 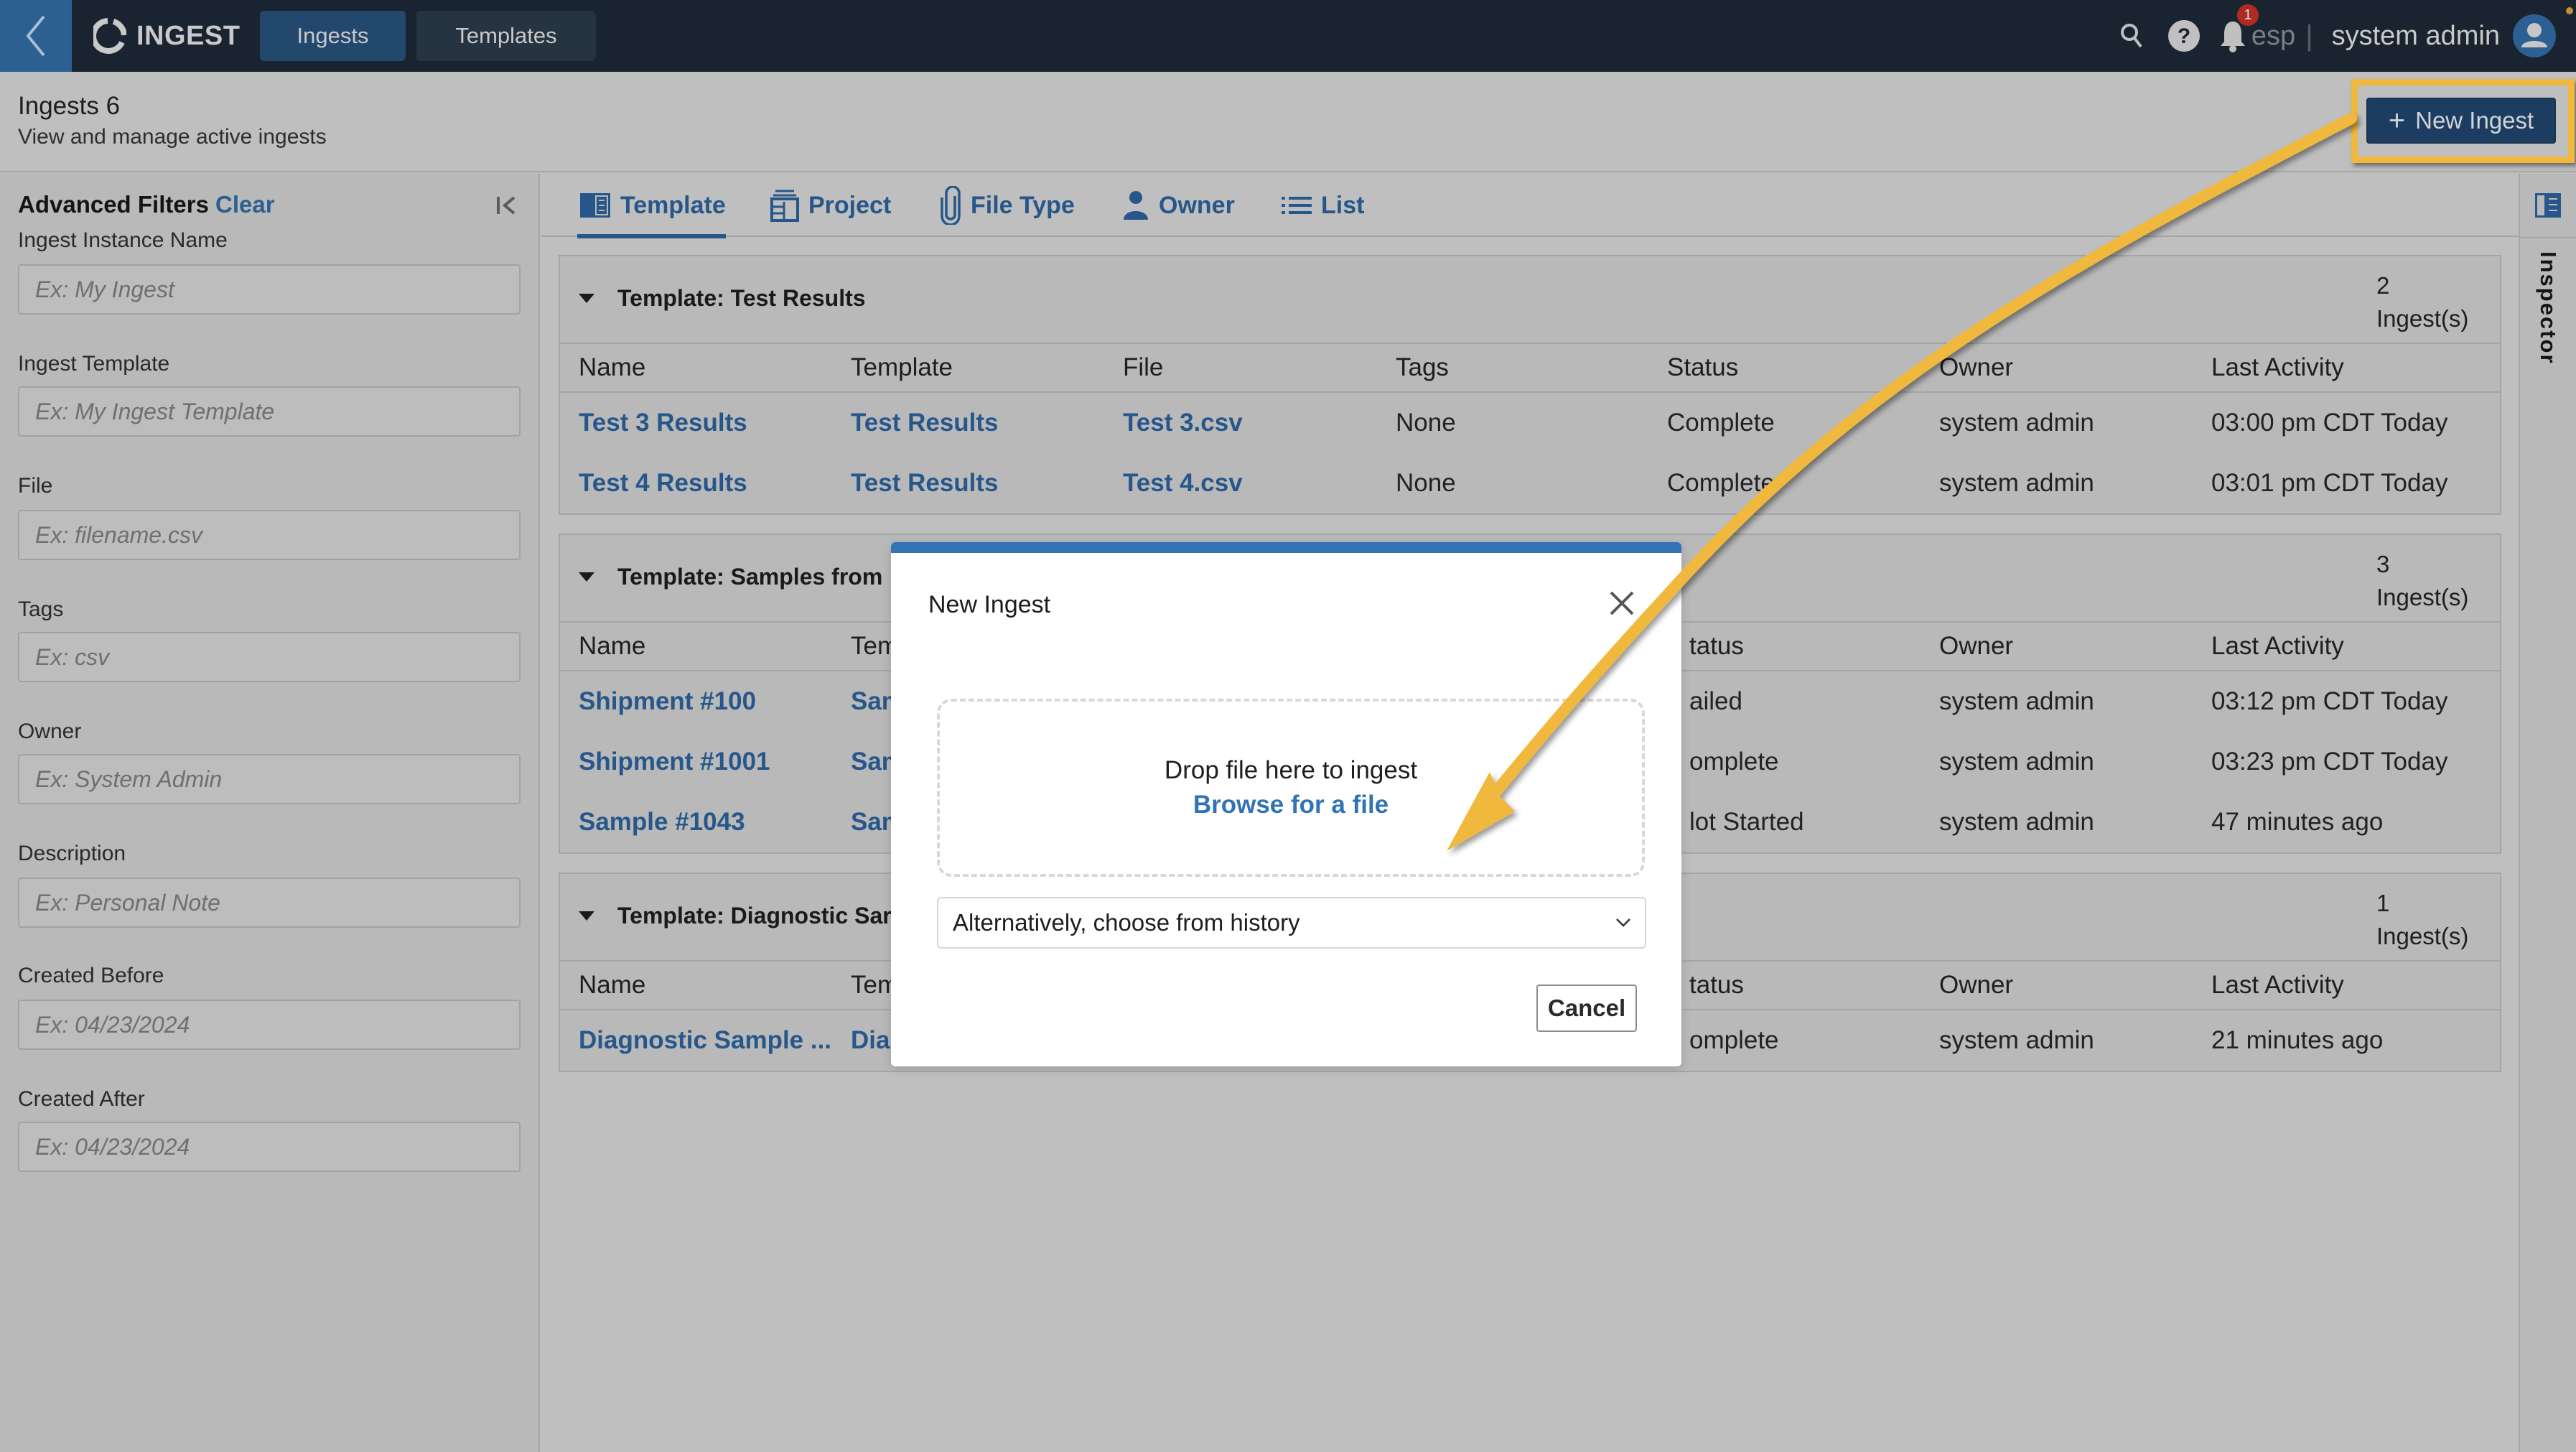 I want to click on template-icon, so click(x=595, y=205).